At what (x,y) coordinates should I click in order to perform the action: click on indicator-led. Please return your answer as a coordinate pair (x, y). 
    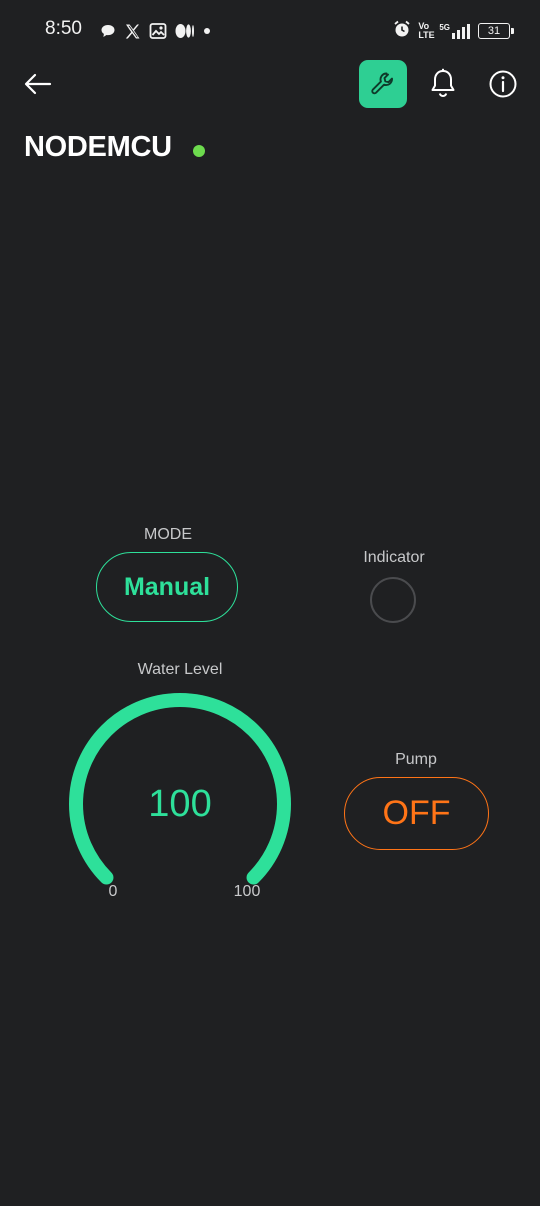
    Looking at the image, I should click on (393, 600).